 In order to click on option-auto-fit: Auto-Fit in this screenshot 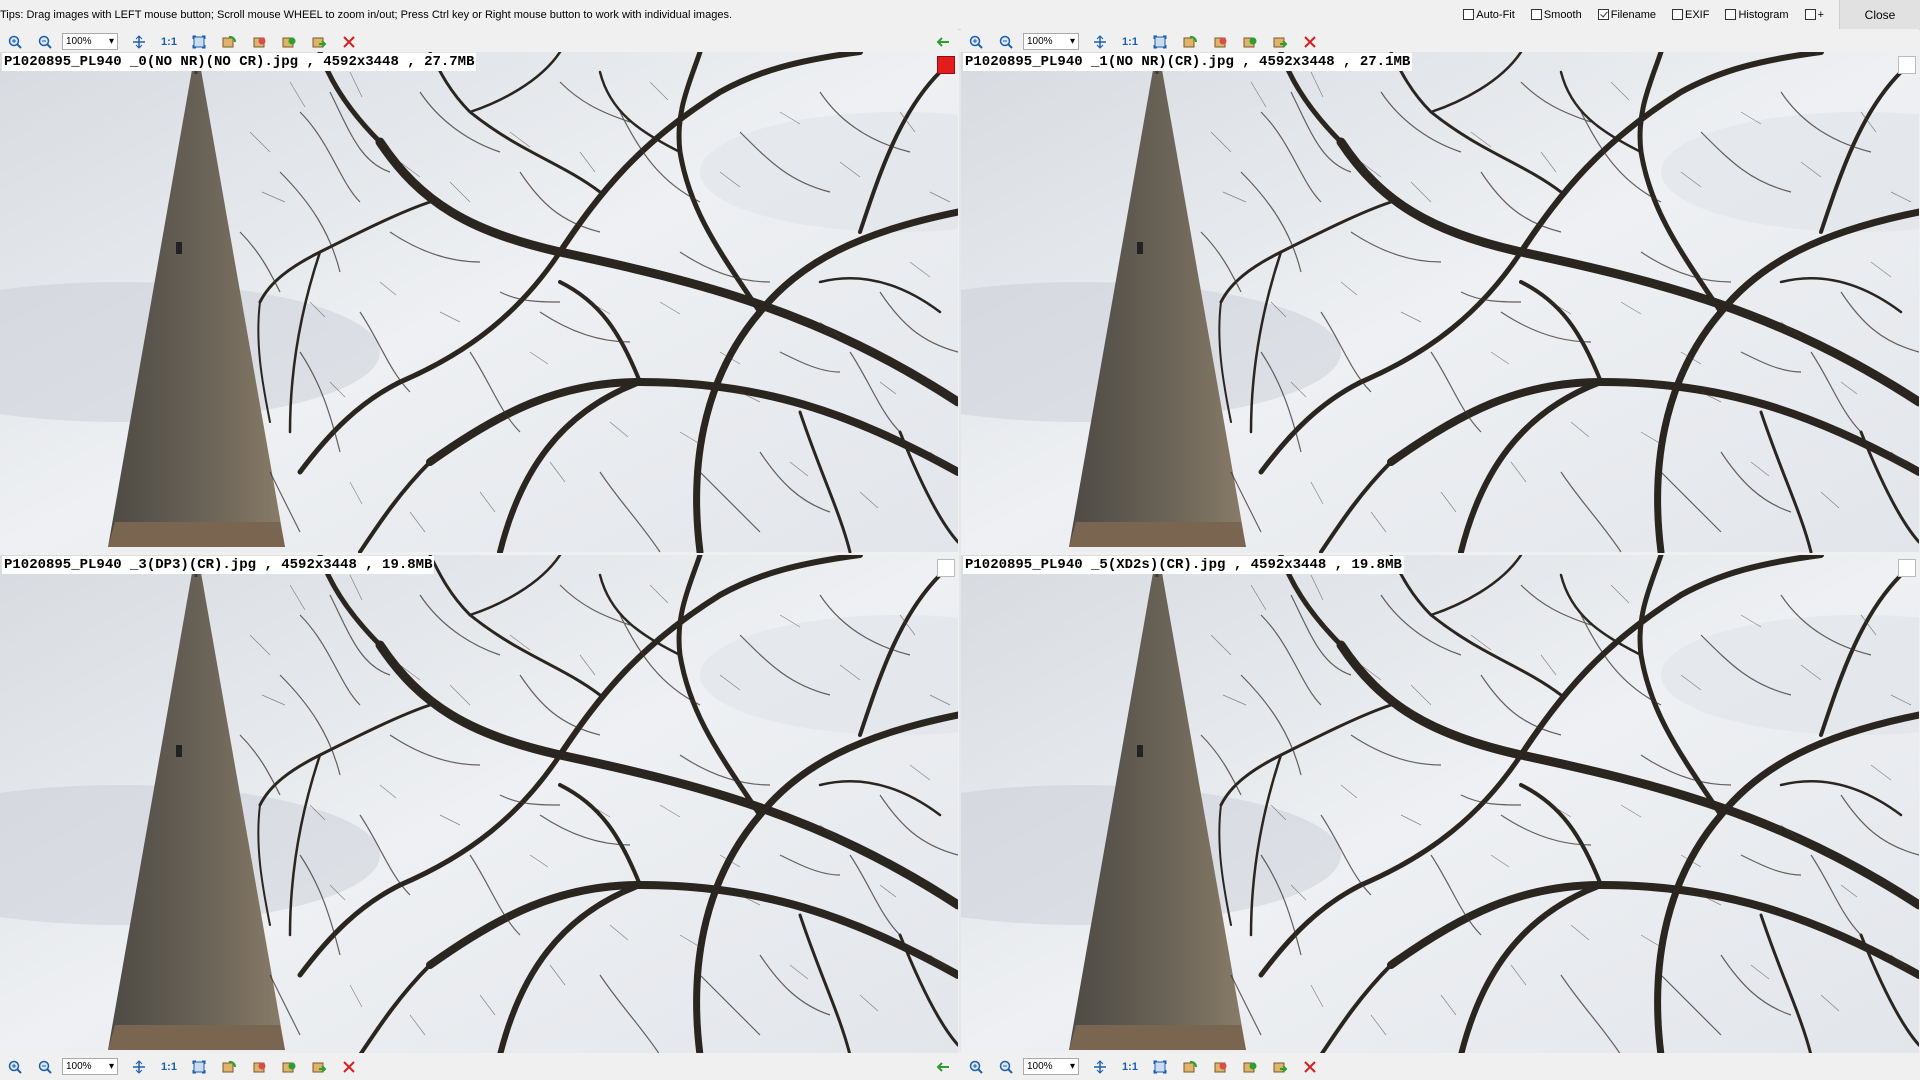, I will do `click(1489, 15)`.